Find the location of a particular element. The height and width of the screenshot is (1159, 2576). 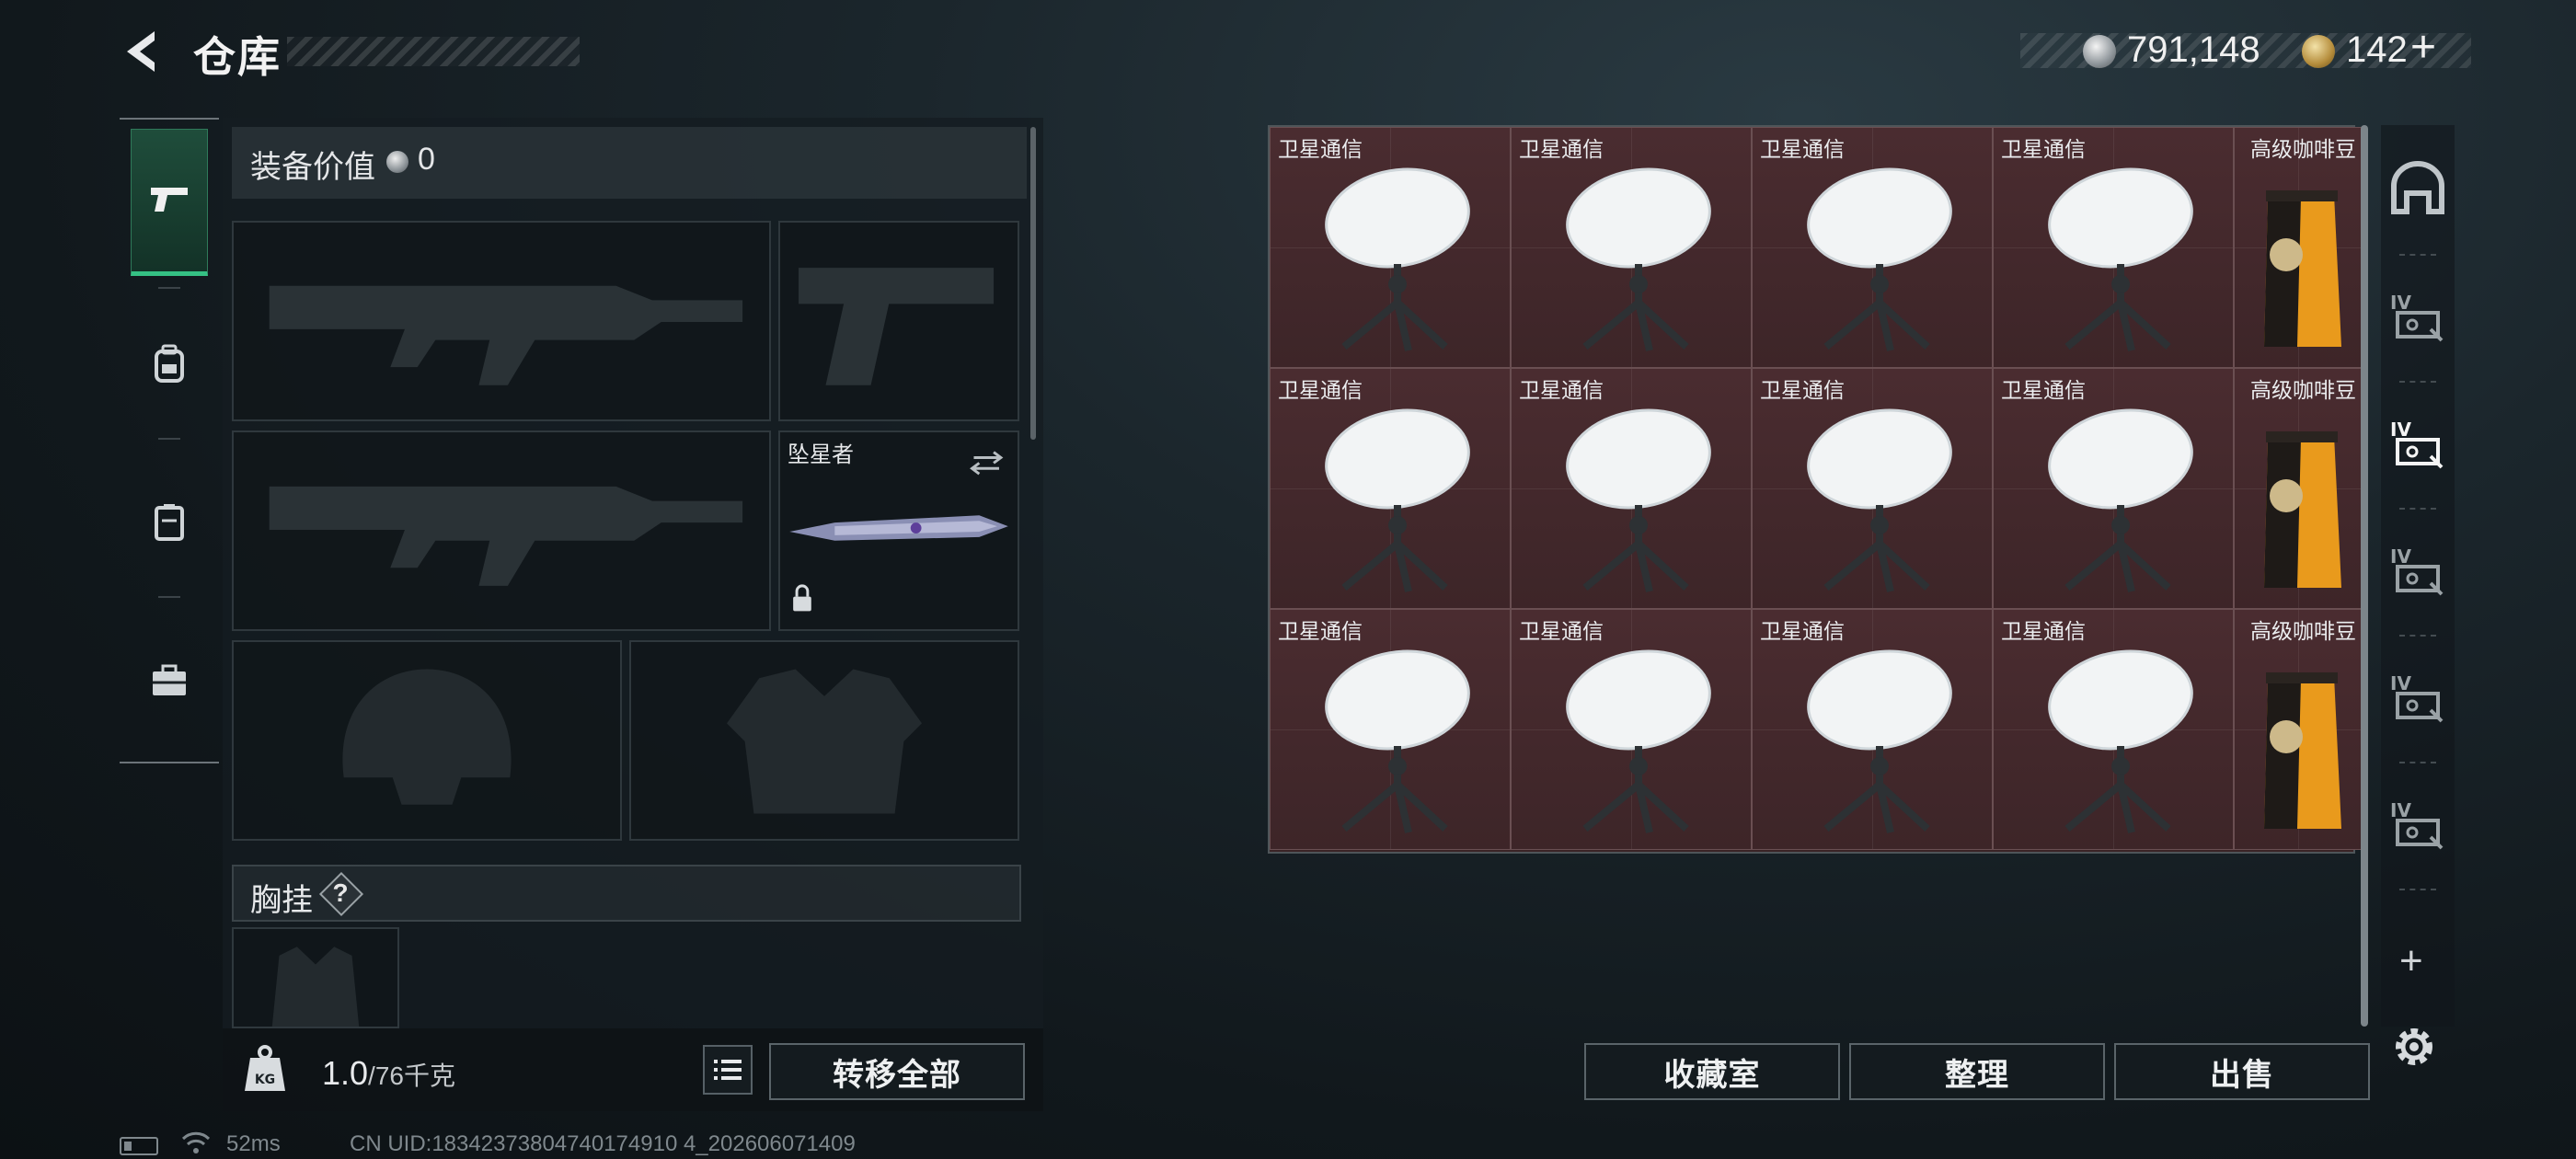

tab-container is located at coordinates (169, 522).